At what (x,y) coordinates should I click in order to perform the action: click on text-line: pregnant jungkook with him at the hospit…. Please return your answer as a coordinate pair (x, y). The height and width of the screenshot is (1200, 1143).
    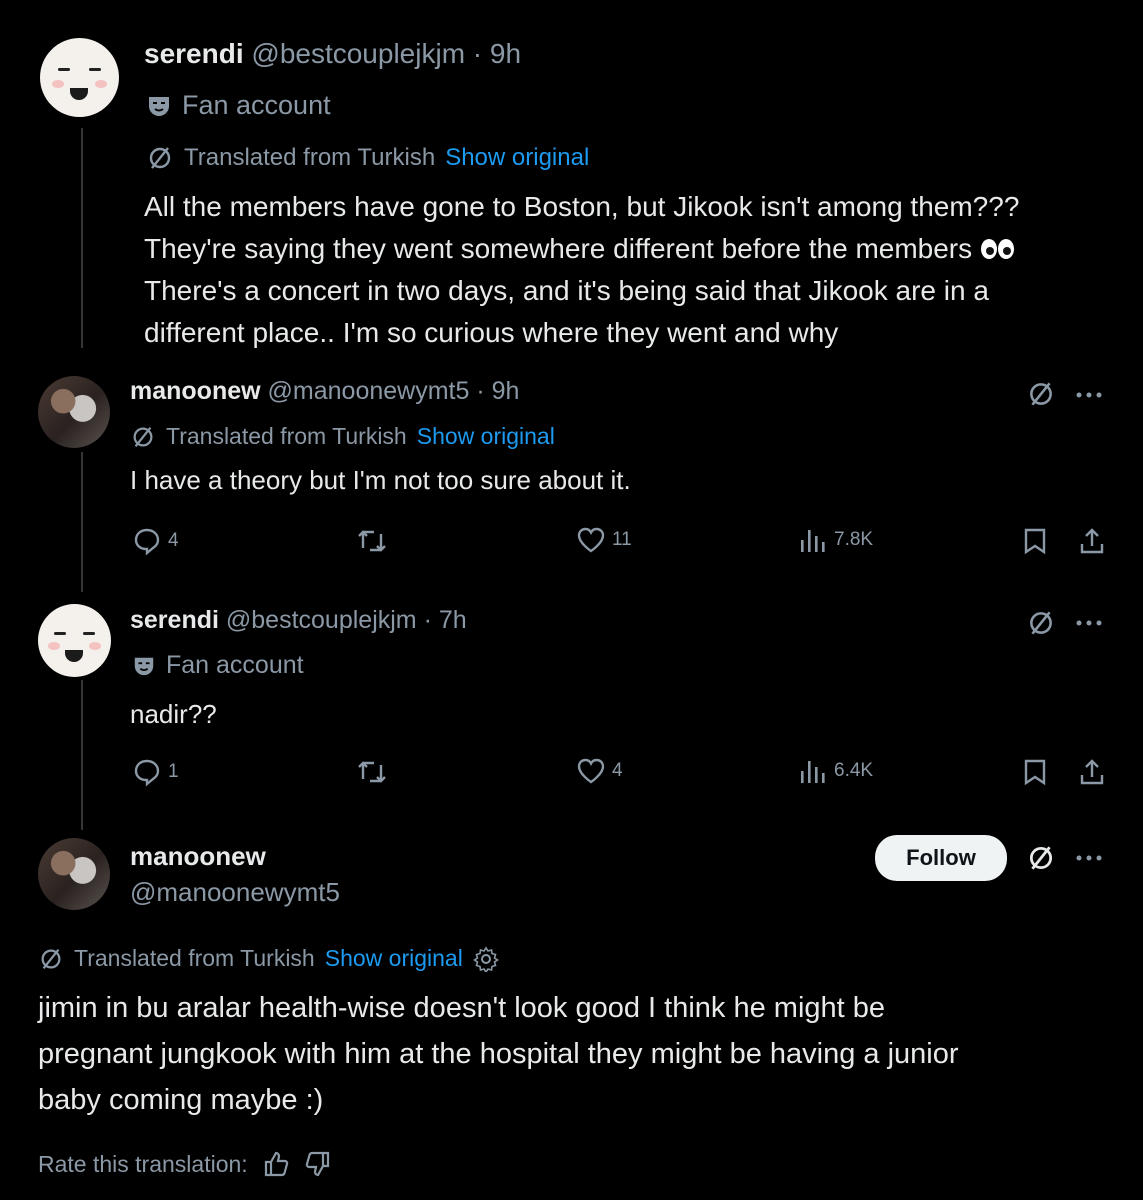
    Looking at the image, I should click on (498, 1054).